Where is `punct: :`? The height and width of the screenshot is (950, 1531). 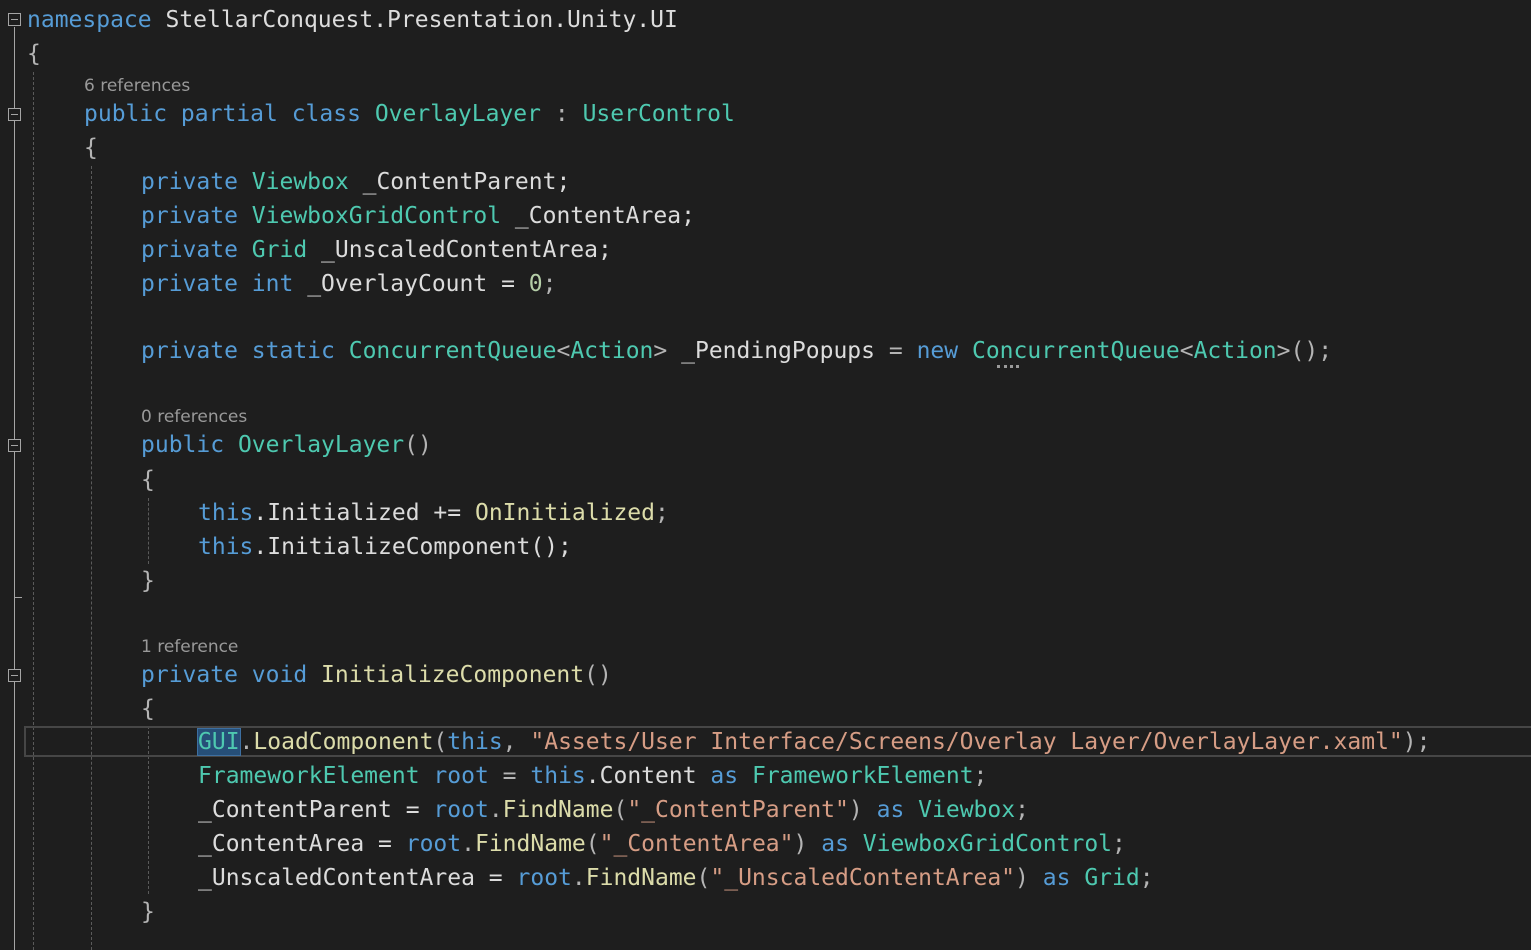 punct: : is located at coordinates (561, 114).